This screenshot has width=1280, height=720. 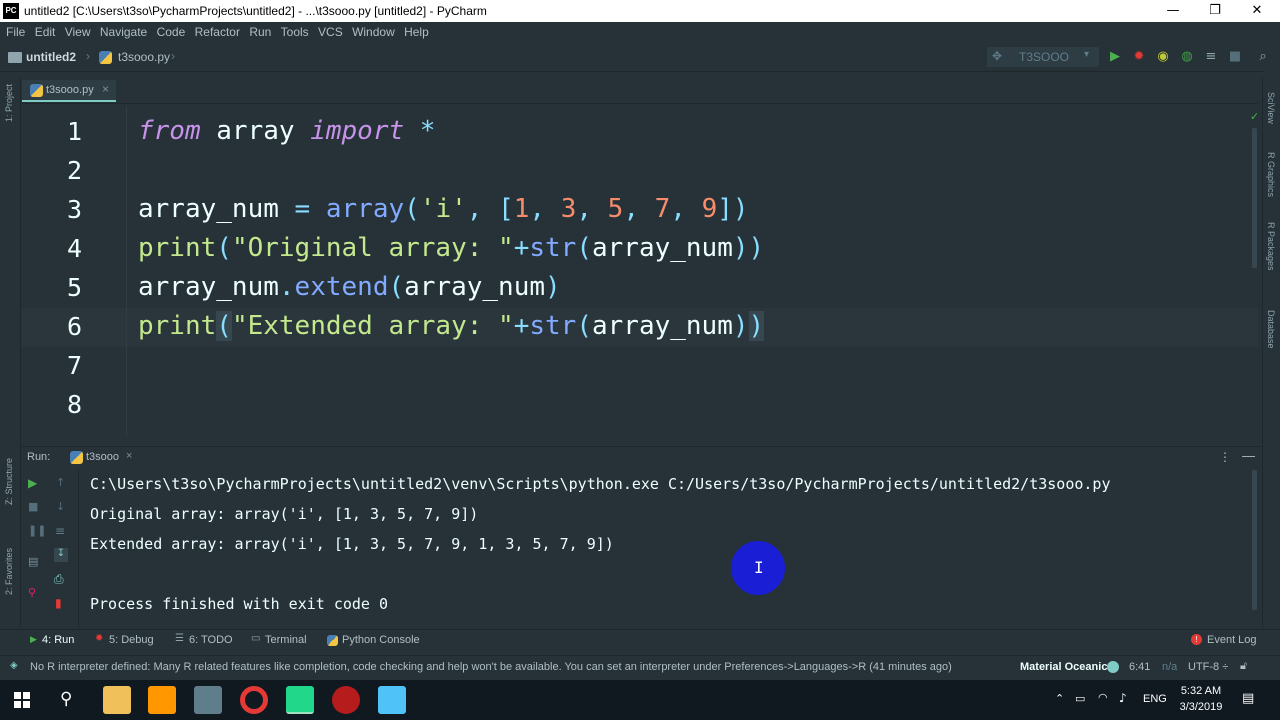 What do you see at coordinates (66, 699) in the screenshot?
I see `search-icon: ⚲` at bounding box center [66, 699].